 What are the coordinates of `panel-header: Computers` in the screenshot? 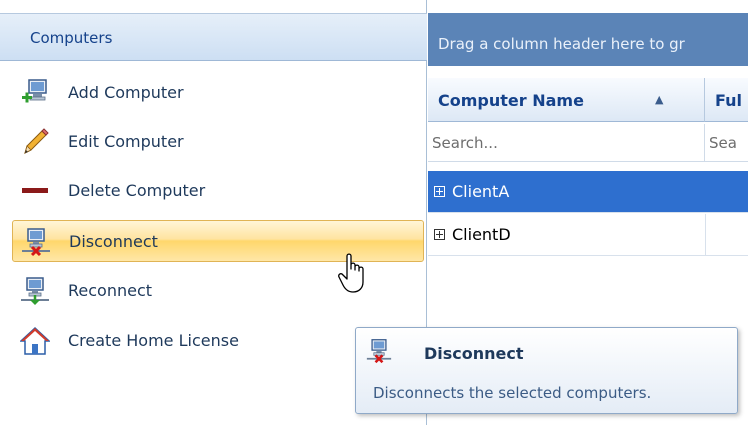 It's located at (213, 37).